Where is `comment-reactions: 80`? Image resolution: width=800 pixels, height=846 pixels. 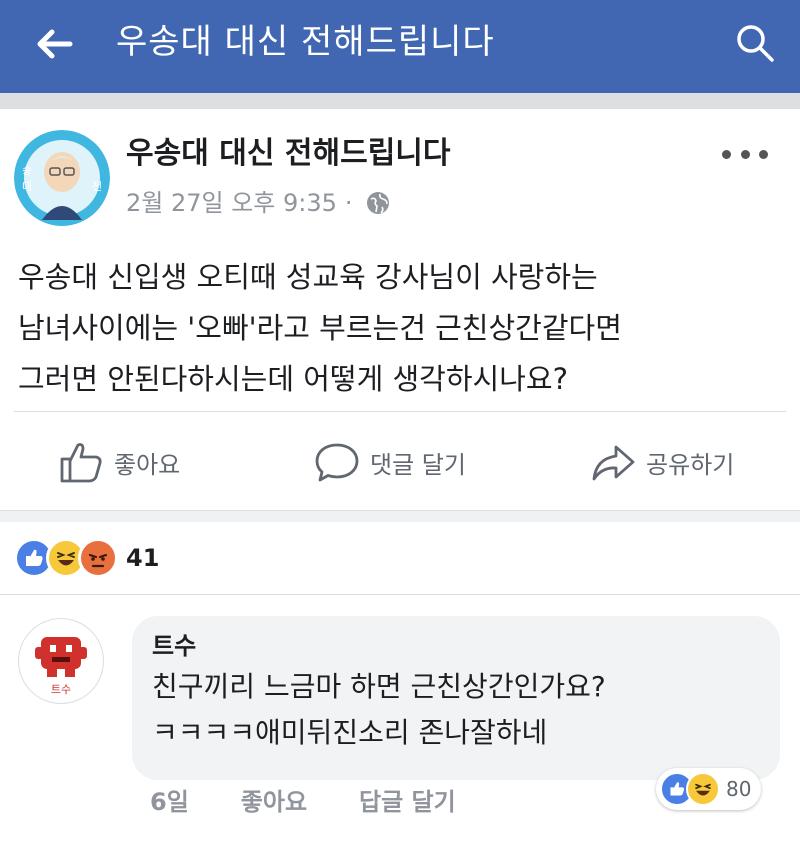
comment-reactions: 80 is located at coordinates (709, 789).